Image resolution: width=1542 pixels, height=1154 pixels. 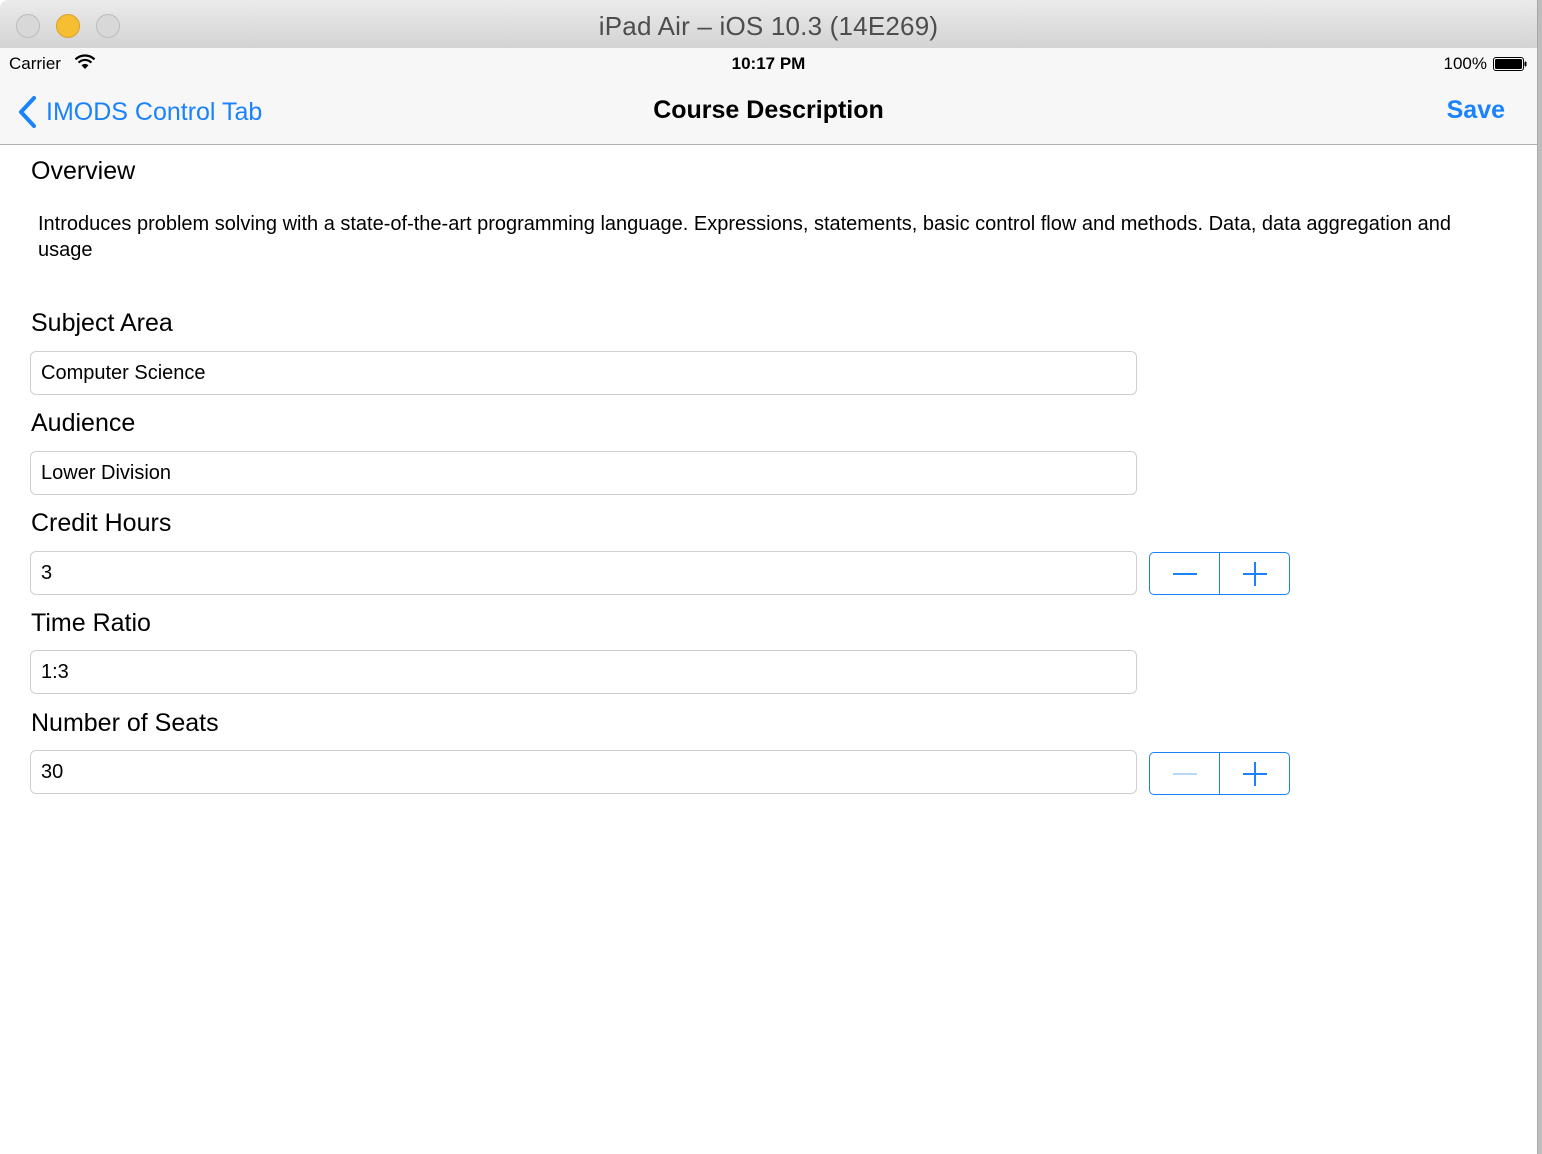 I want to click on time-ratio-field: 1:3, so click(x=583, y=672).